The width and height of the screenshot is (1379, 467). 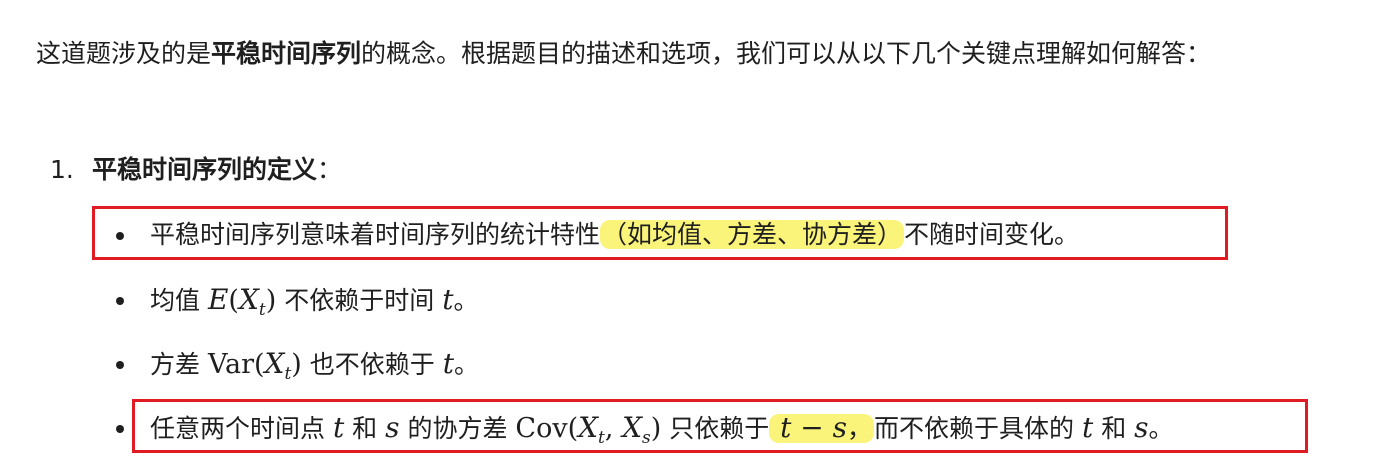 I want to click on list-item-1-heading: 1. 平稳时间序列的定义：, so click(x=196, y=170).